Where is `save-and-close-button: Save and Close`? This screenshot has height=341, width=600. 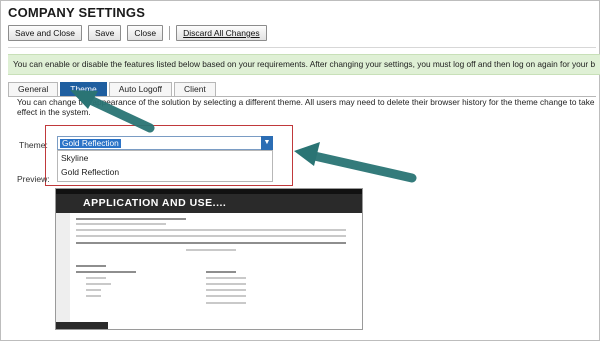 save-and-close-button: Save and Close is located at coordinates (45, 33).